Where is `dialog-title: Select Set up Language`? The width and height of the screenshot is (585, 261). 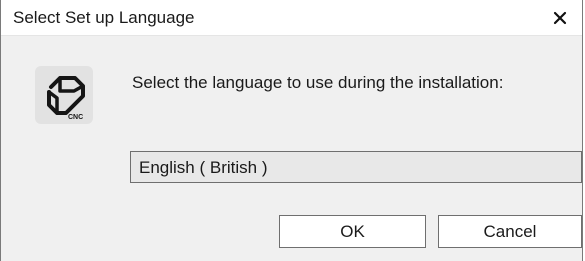 dialog-title: Select Set up Language is located at coordinates (104, 17).